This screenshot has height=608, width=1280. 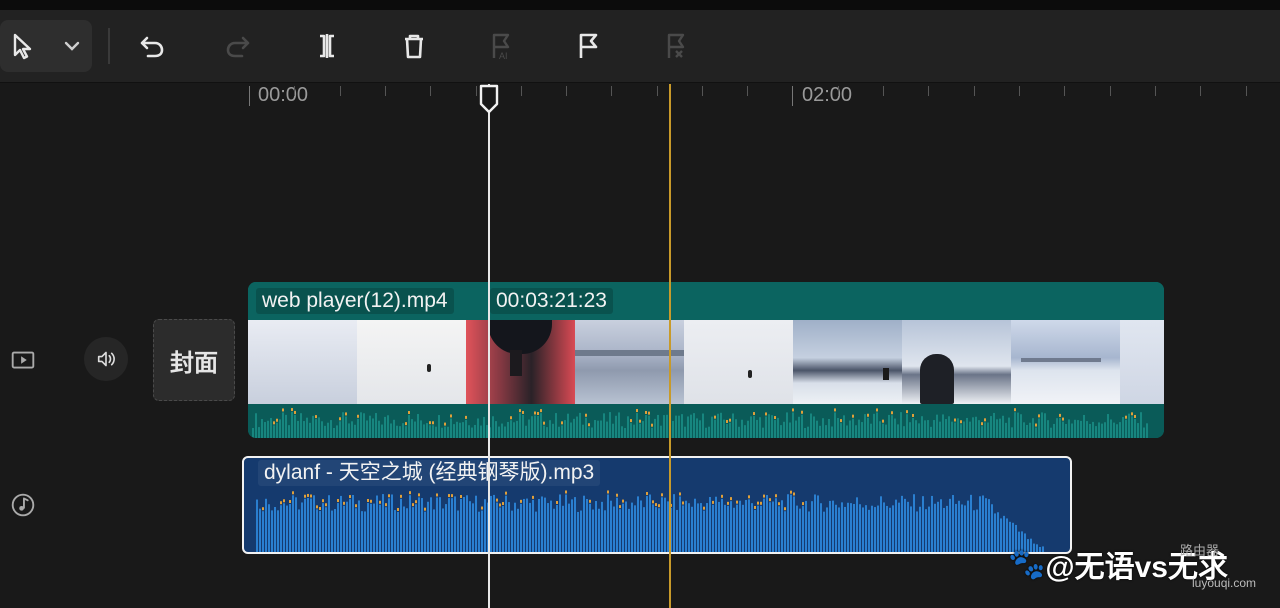 I want to click on split-icon, so click(x=327, y=46).